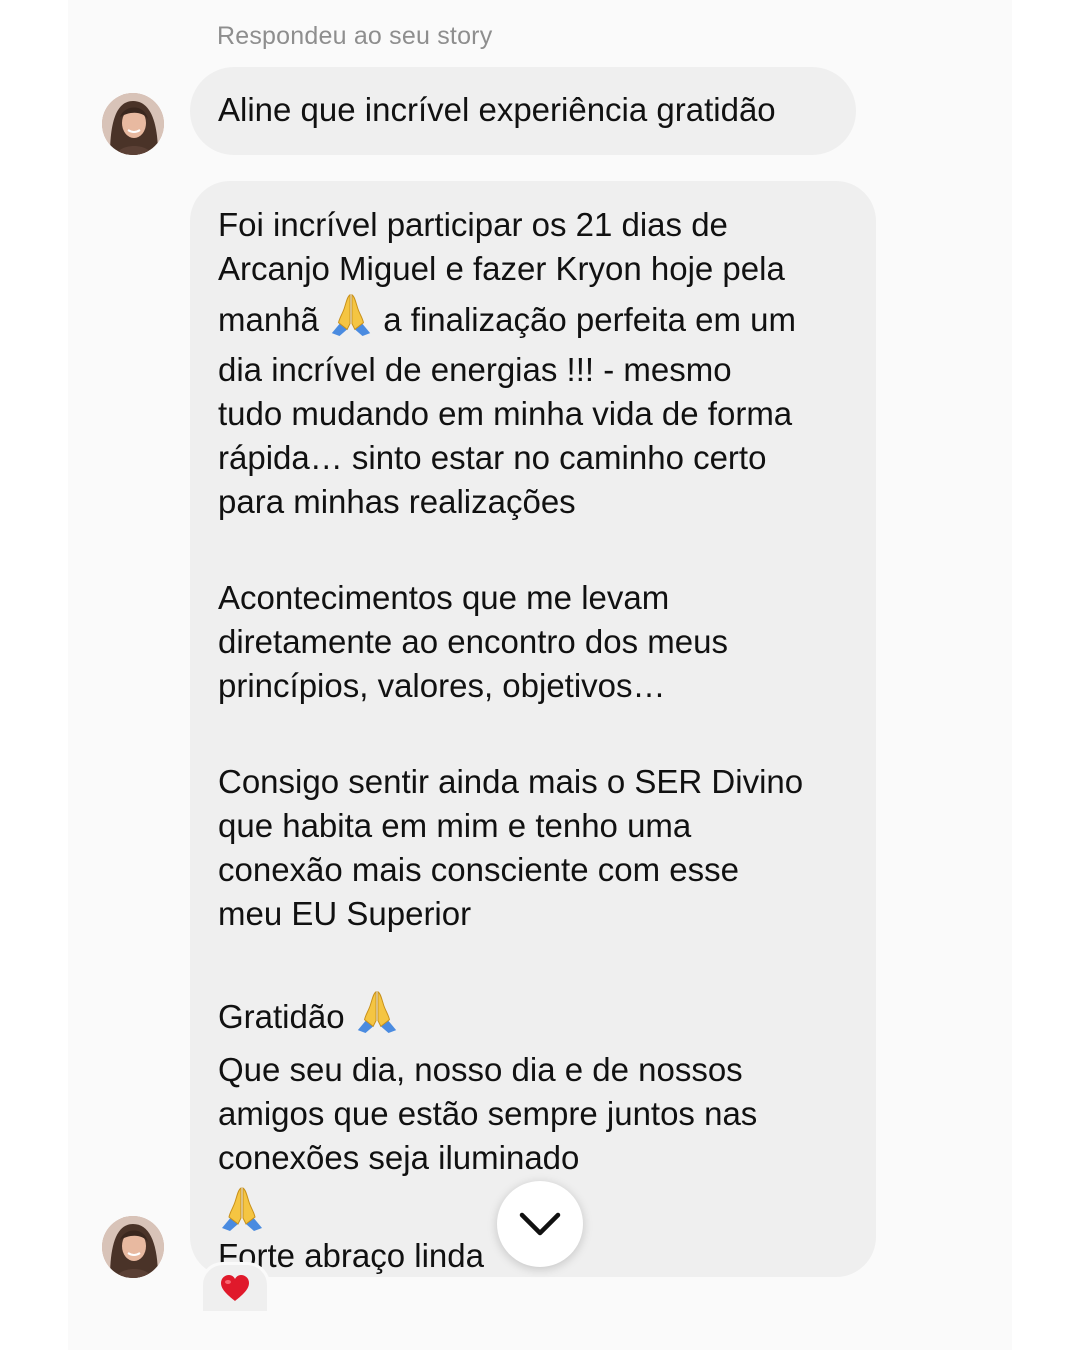 This screenshot has height=1350, width=1080. What do you see at coordinates (444, 597) in the screenshot?
I see `message-line: Acontecimentos que me levam` at bounding box center [444, 597].